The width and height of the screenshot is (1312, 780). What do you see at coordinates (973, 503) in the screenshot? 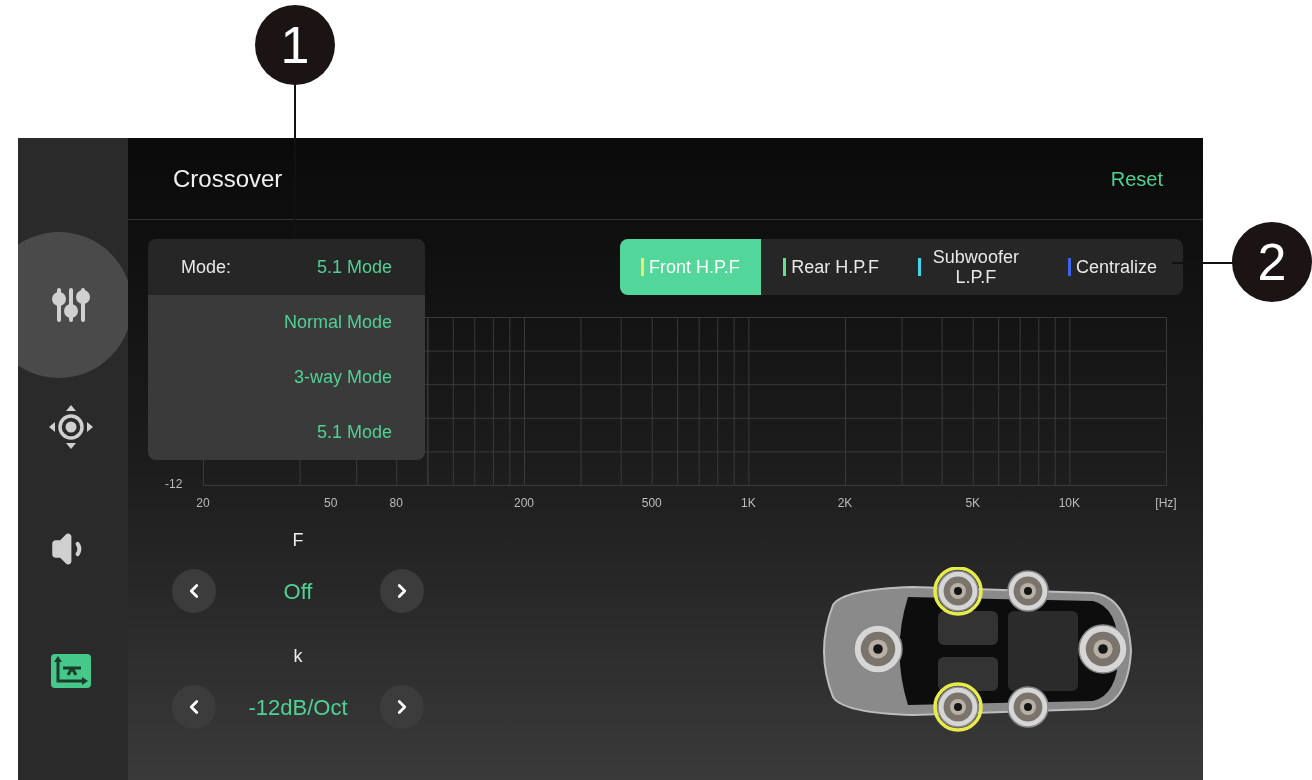
I see `axis-label: 5K` at bounding box center [973, 503].